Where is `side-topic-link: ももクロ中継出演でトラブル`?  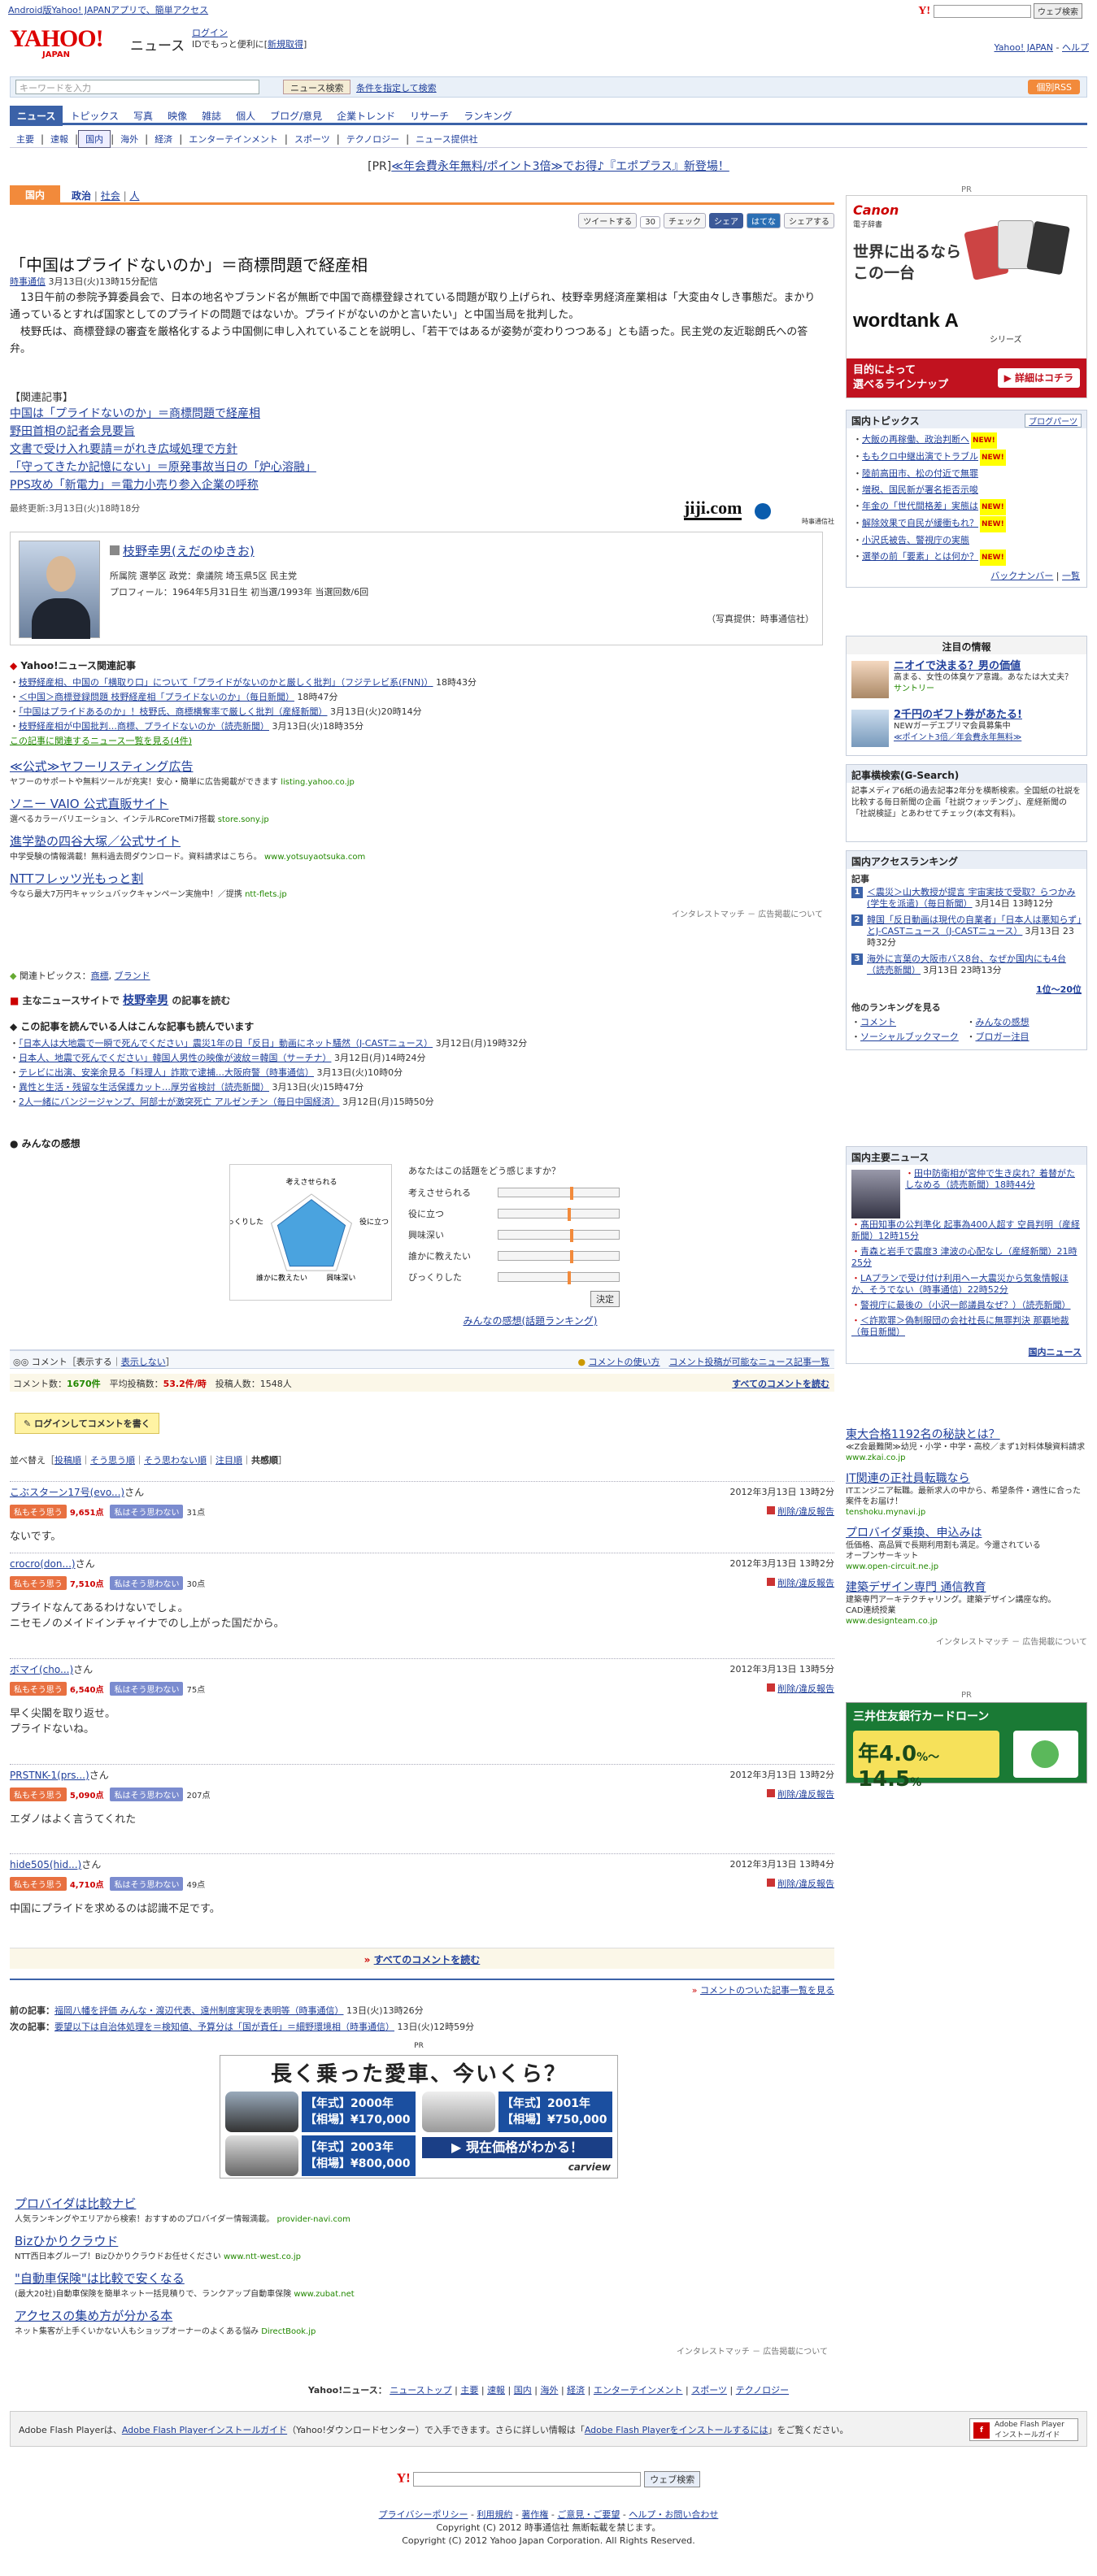
side-topic-link: ももクロ中継出演でトラブル is located at coordinates (920, 456).